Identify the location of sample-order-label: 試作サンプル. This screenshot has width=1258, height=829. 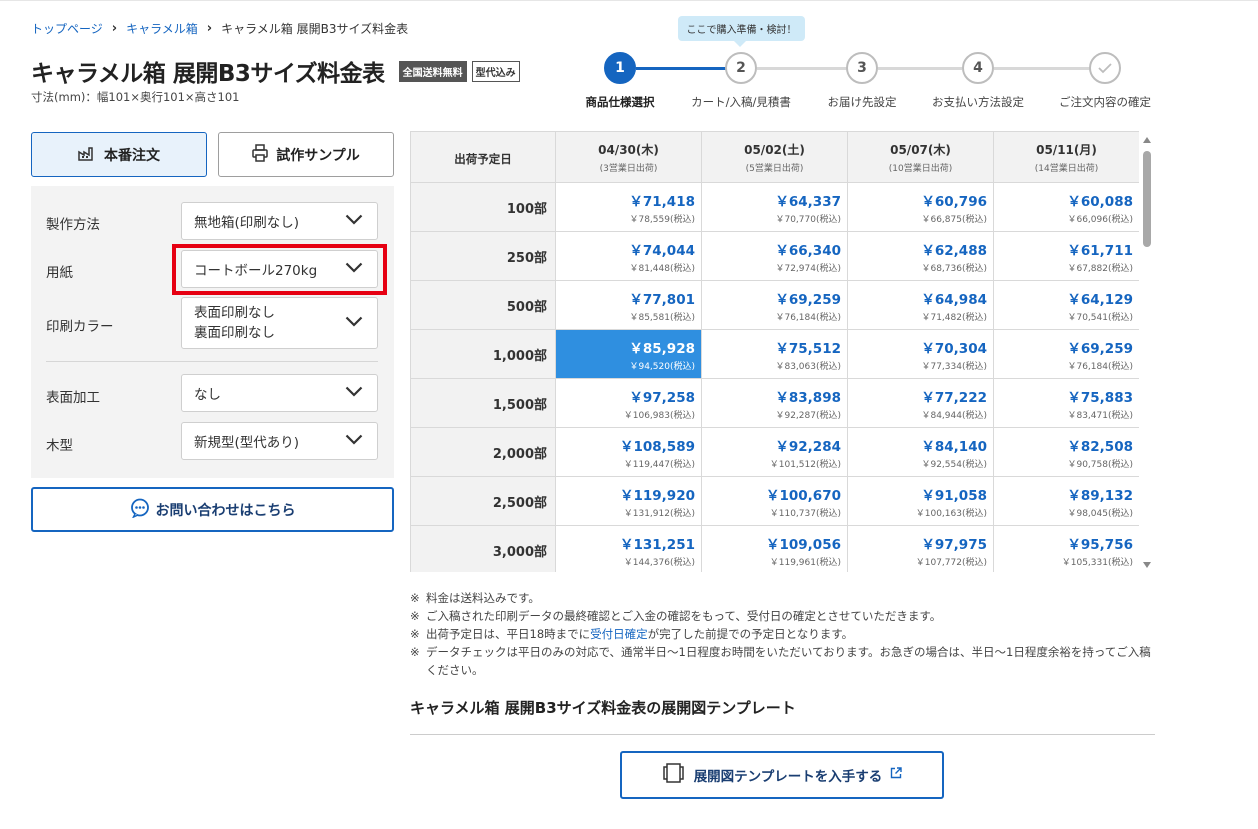
(318, 155).